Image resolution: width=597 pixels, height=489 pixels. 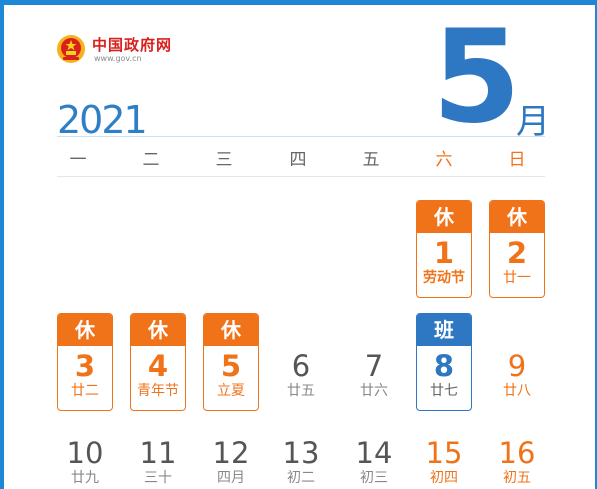 I want to click on lunar-date: 廿七, so click(x=444, y=391).